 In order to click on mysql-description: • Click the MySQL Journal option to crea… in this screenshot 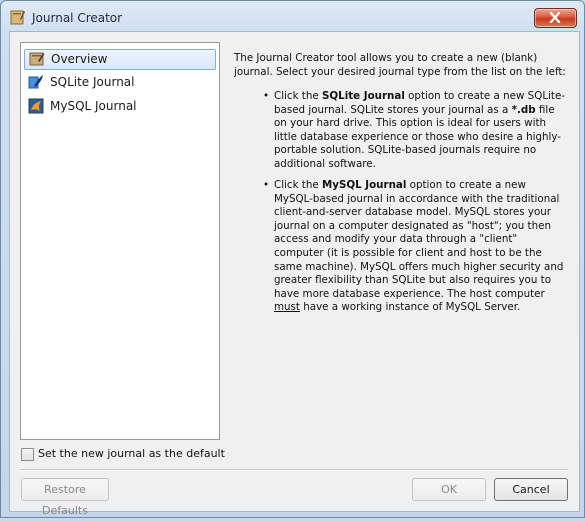, I will do `click(414, 247)`.